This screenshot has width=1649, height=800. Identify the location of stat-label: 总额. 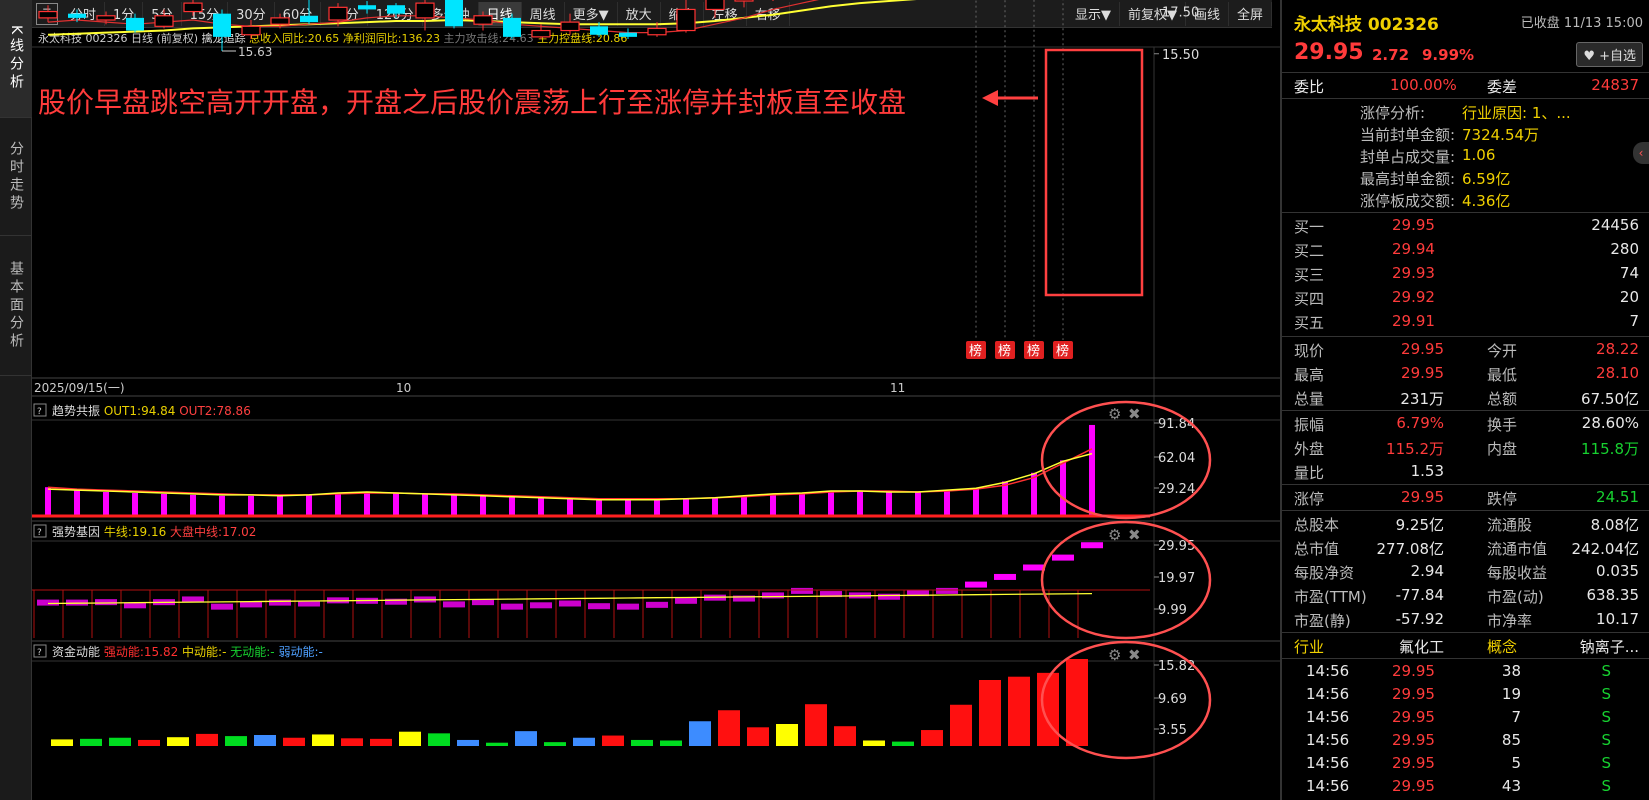
(1502, 399).